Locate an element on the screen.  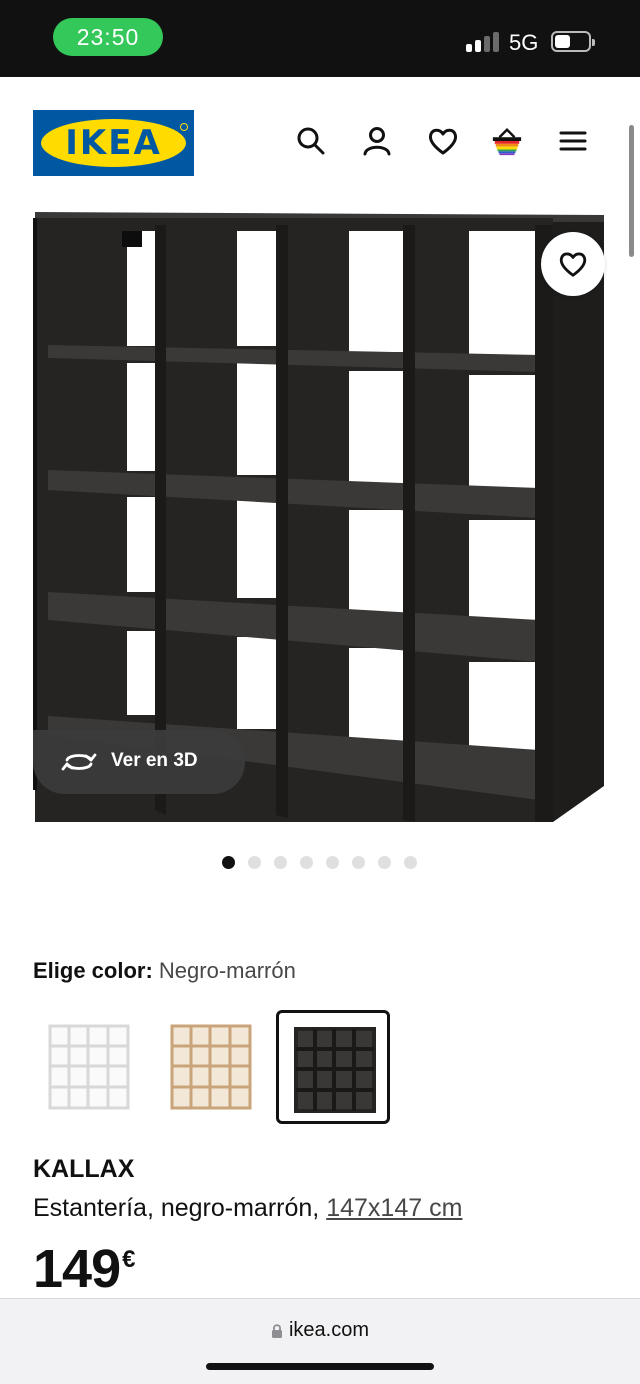
view-in-3d-button: Ver en 3D is located at coordinates (139, 762).